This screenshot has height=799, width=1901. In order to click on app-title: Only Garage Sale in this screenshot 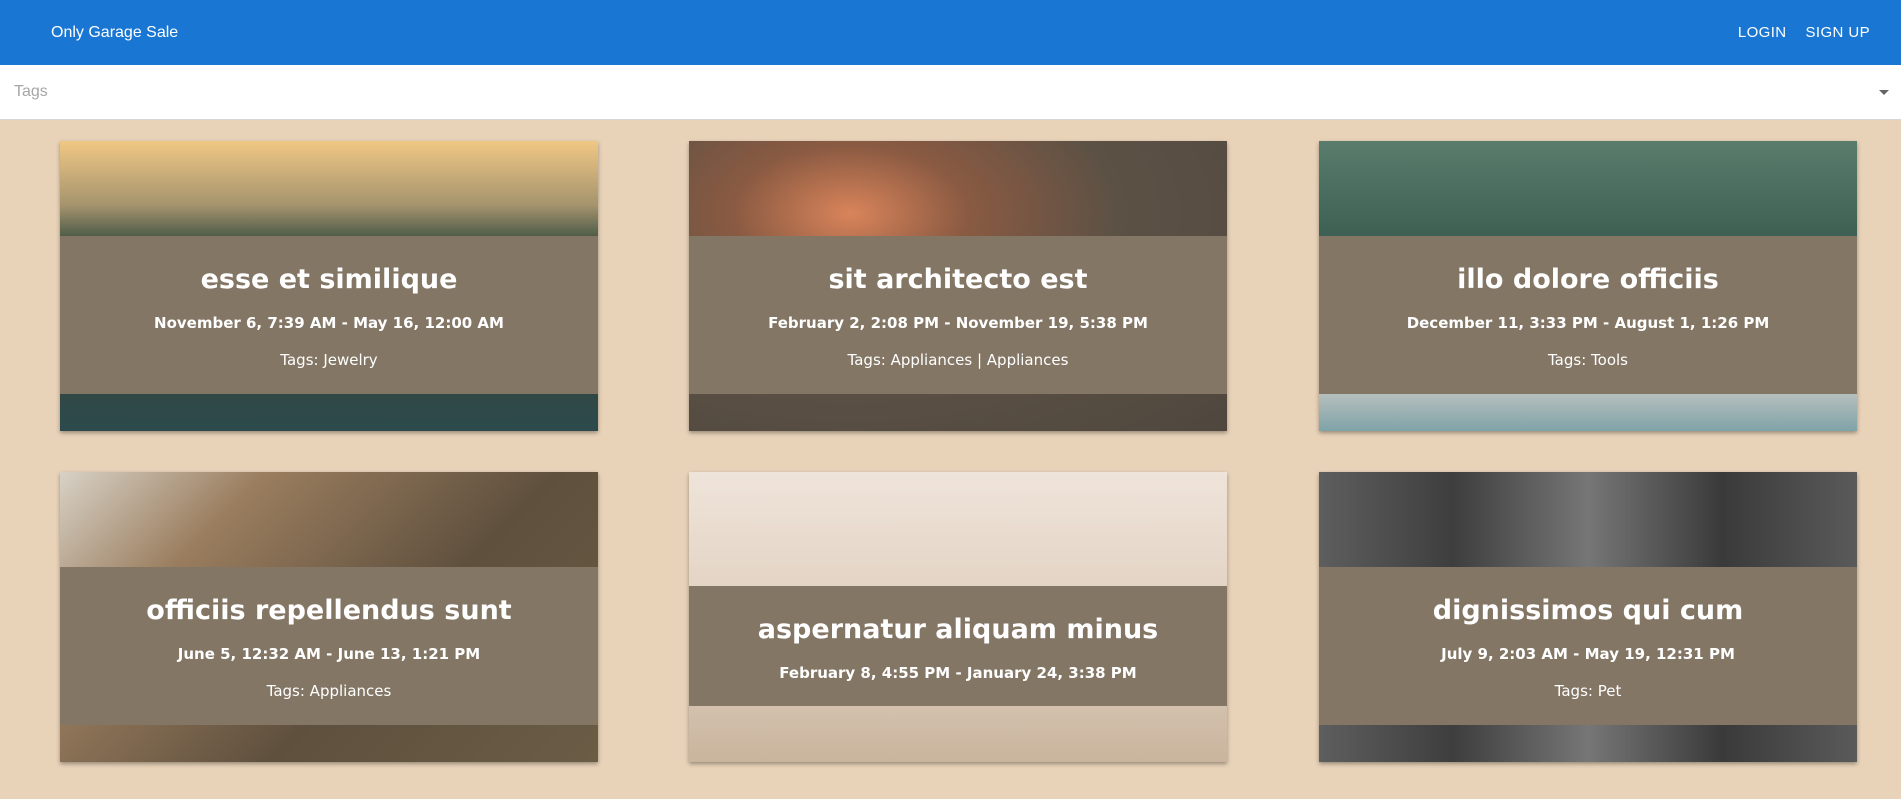, I will do `click(114, 33)`.